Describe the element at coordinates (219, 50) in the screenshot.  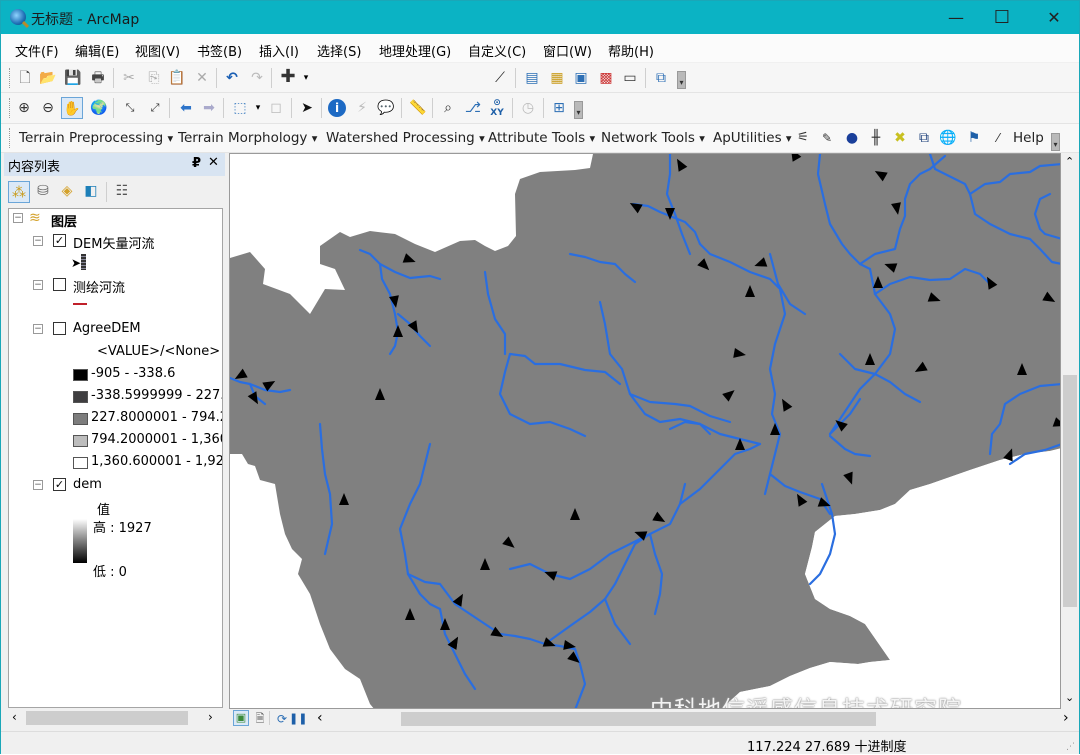
I see `menu-bookmarks: 书签(B)` at that location.